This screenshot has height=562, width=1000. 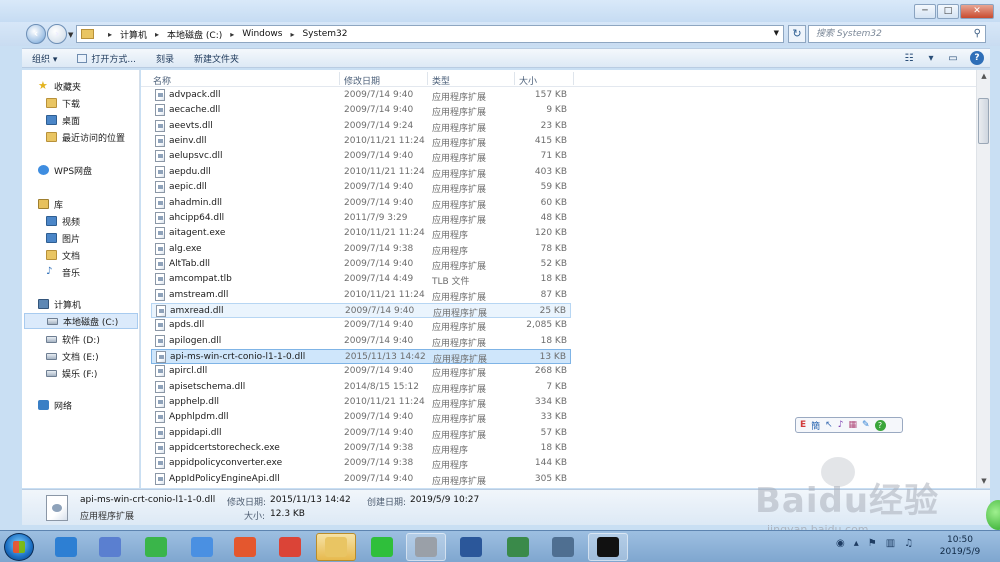 I want to click on column-header-size: 大小, so click(x=528, y=80).